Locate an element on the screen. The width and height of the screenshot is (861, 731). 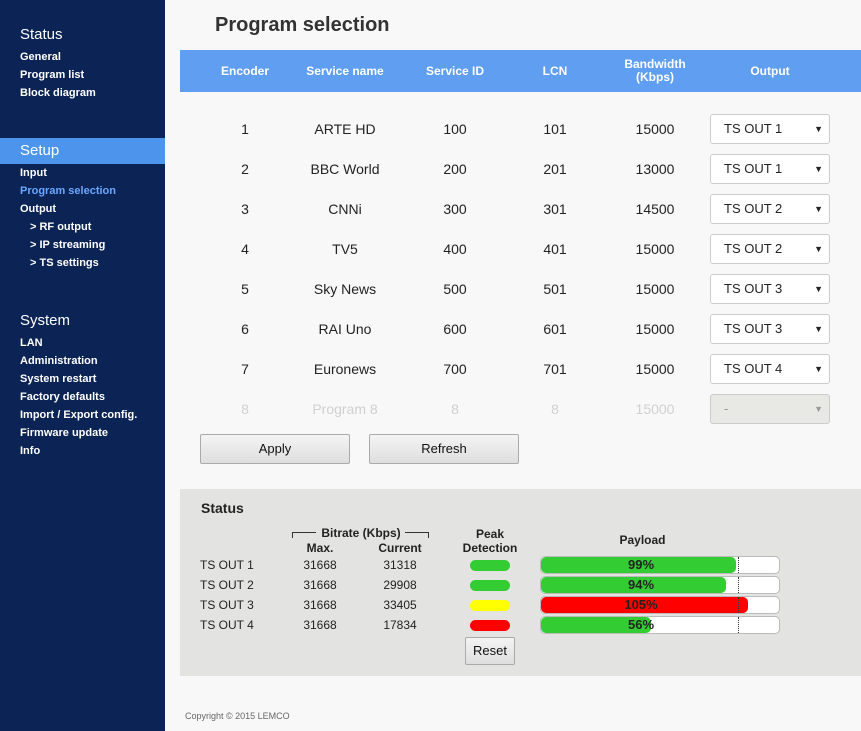
service-name-cell: Program 8 is located at coordinates (345, 409).